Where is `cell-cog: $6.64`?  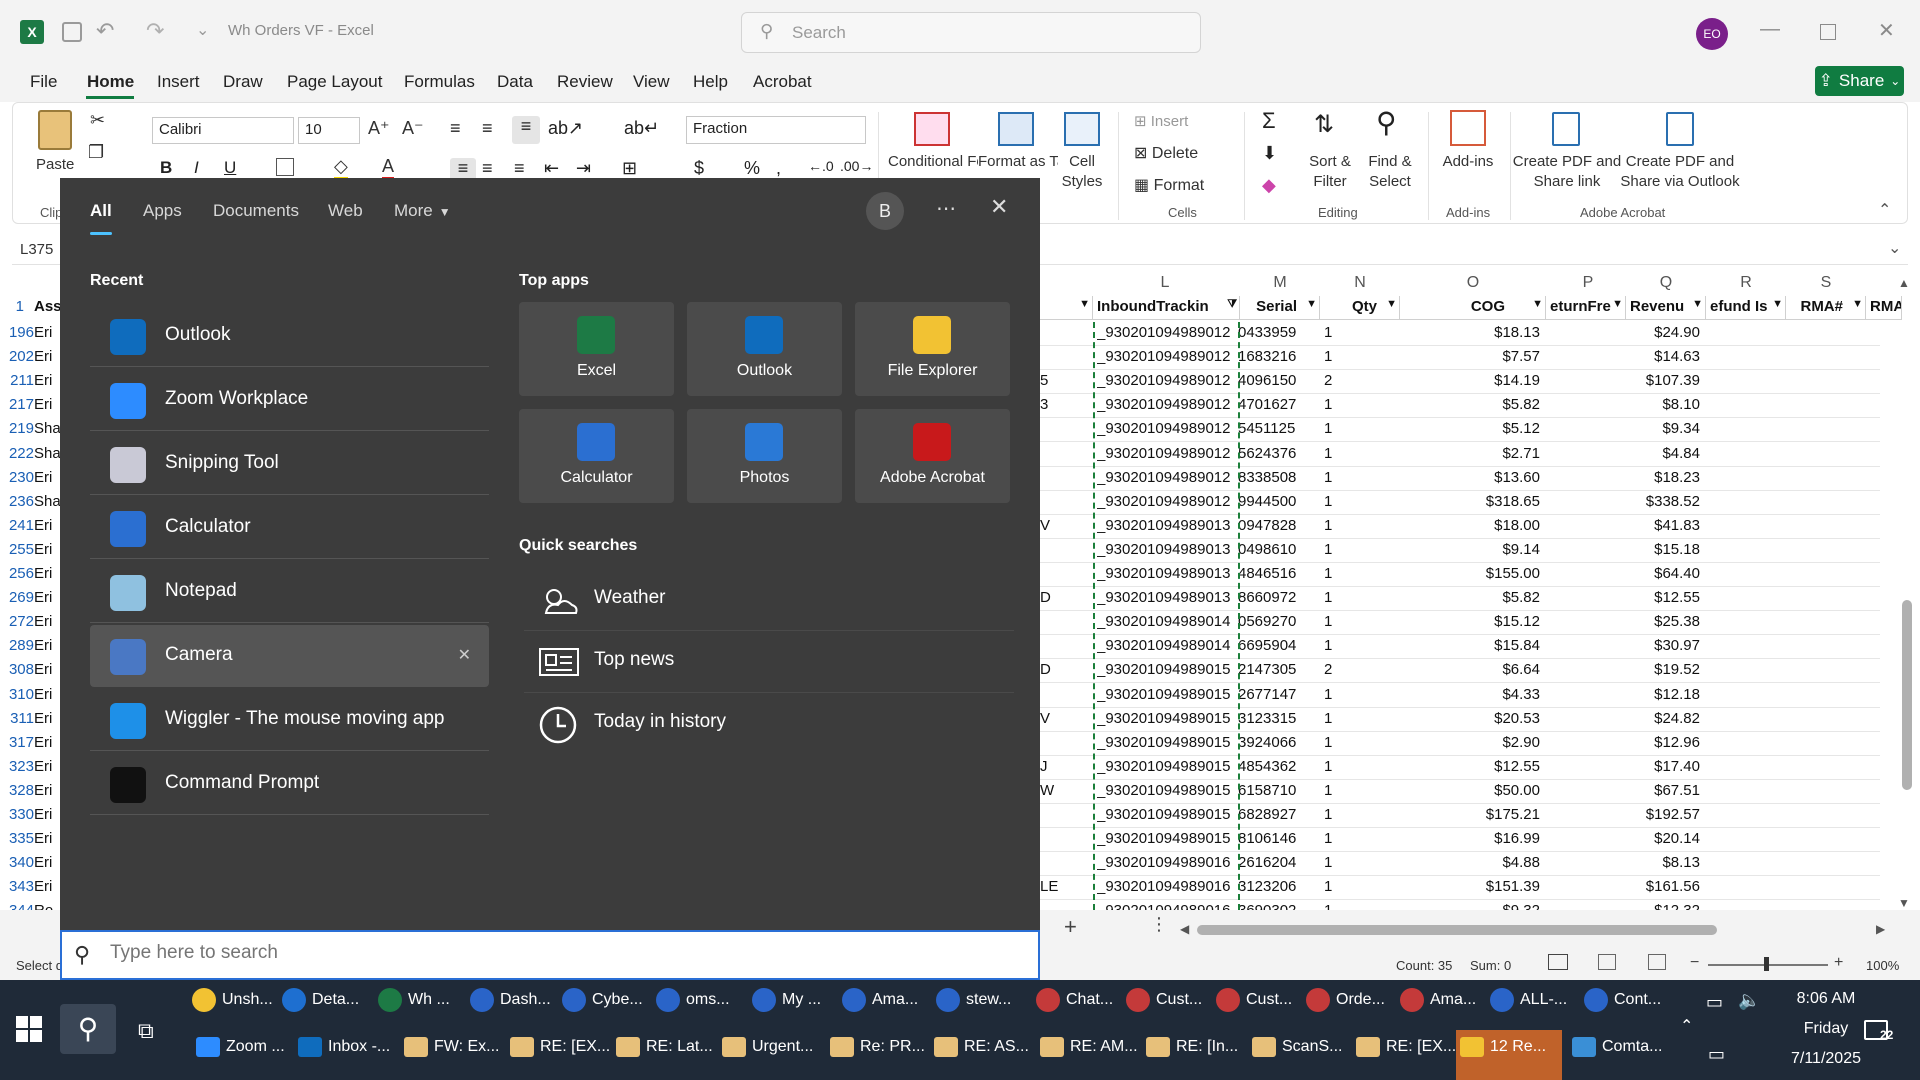 cell-cog: $6.64 is located at coordinates (1470, 669).